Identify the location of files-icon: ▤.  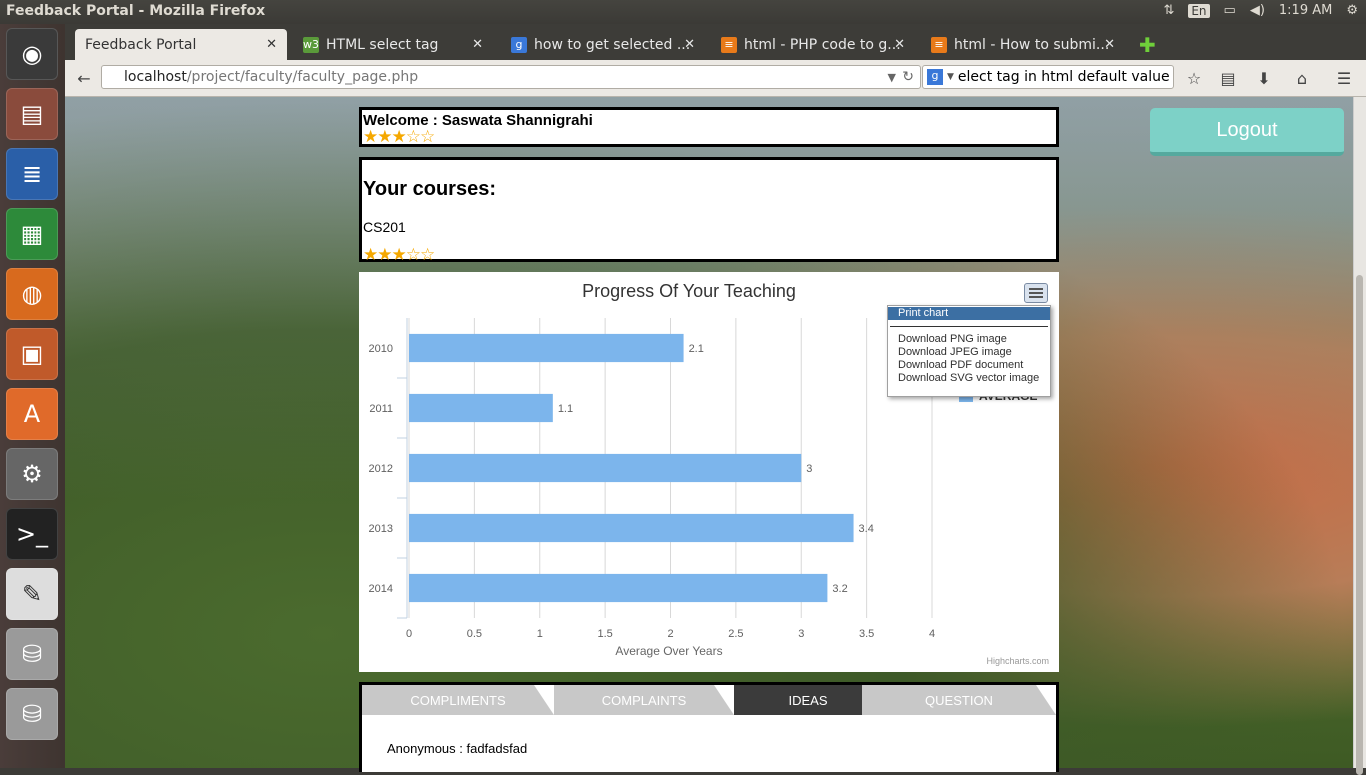
(32, 114).